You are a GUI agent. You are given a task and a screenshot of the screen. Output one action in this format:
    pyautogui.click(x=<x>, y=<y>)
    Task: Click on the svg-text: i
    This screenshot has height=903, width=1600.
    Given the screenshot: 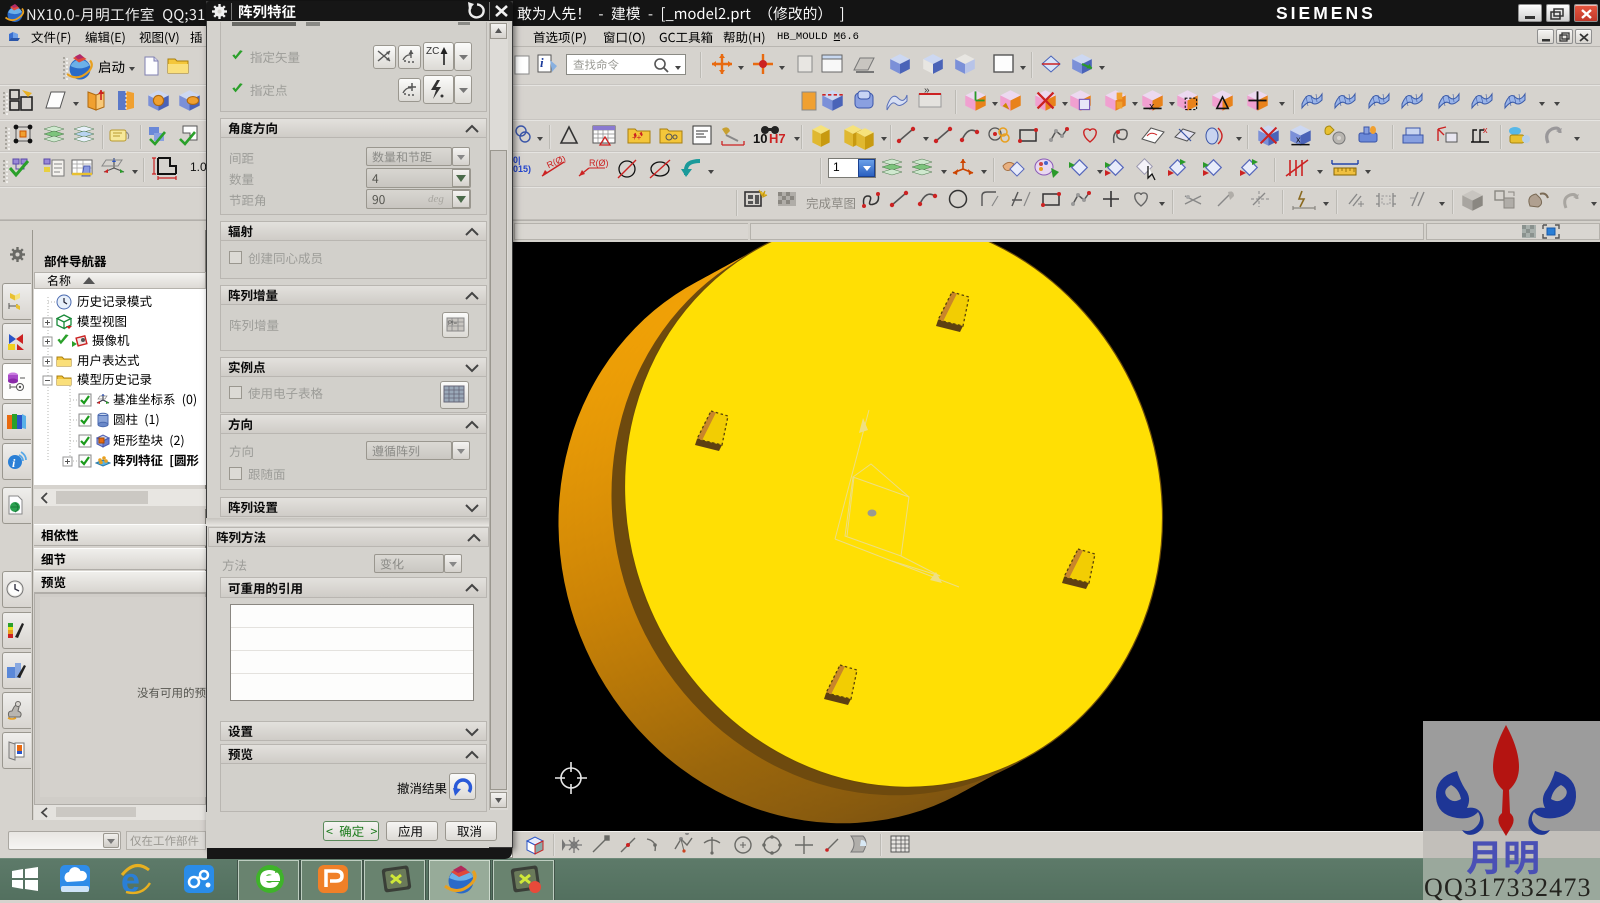 What is the action you would take?
    pyautogui.click(x=542, y=62)
    